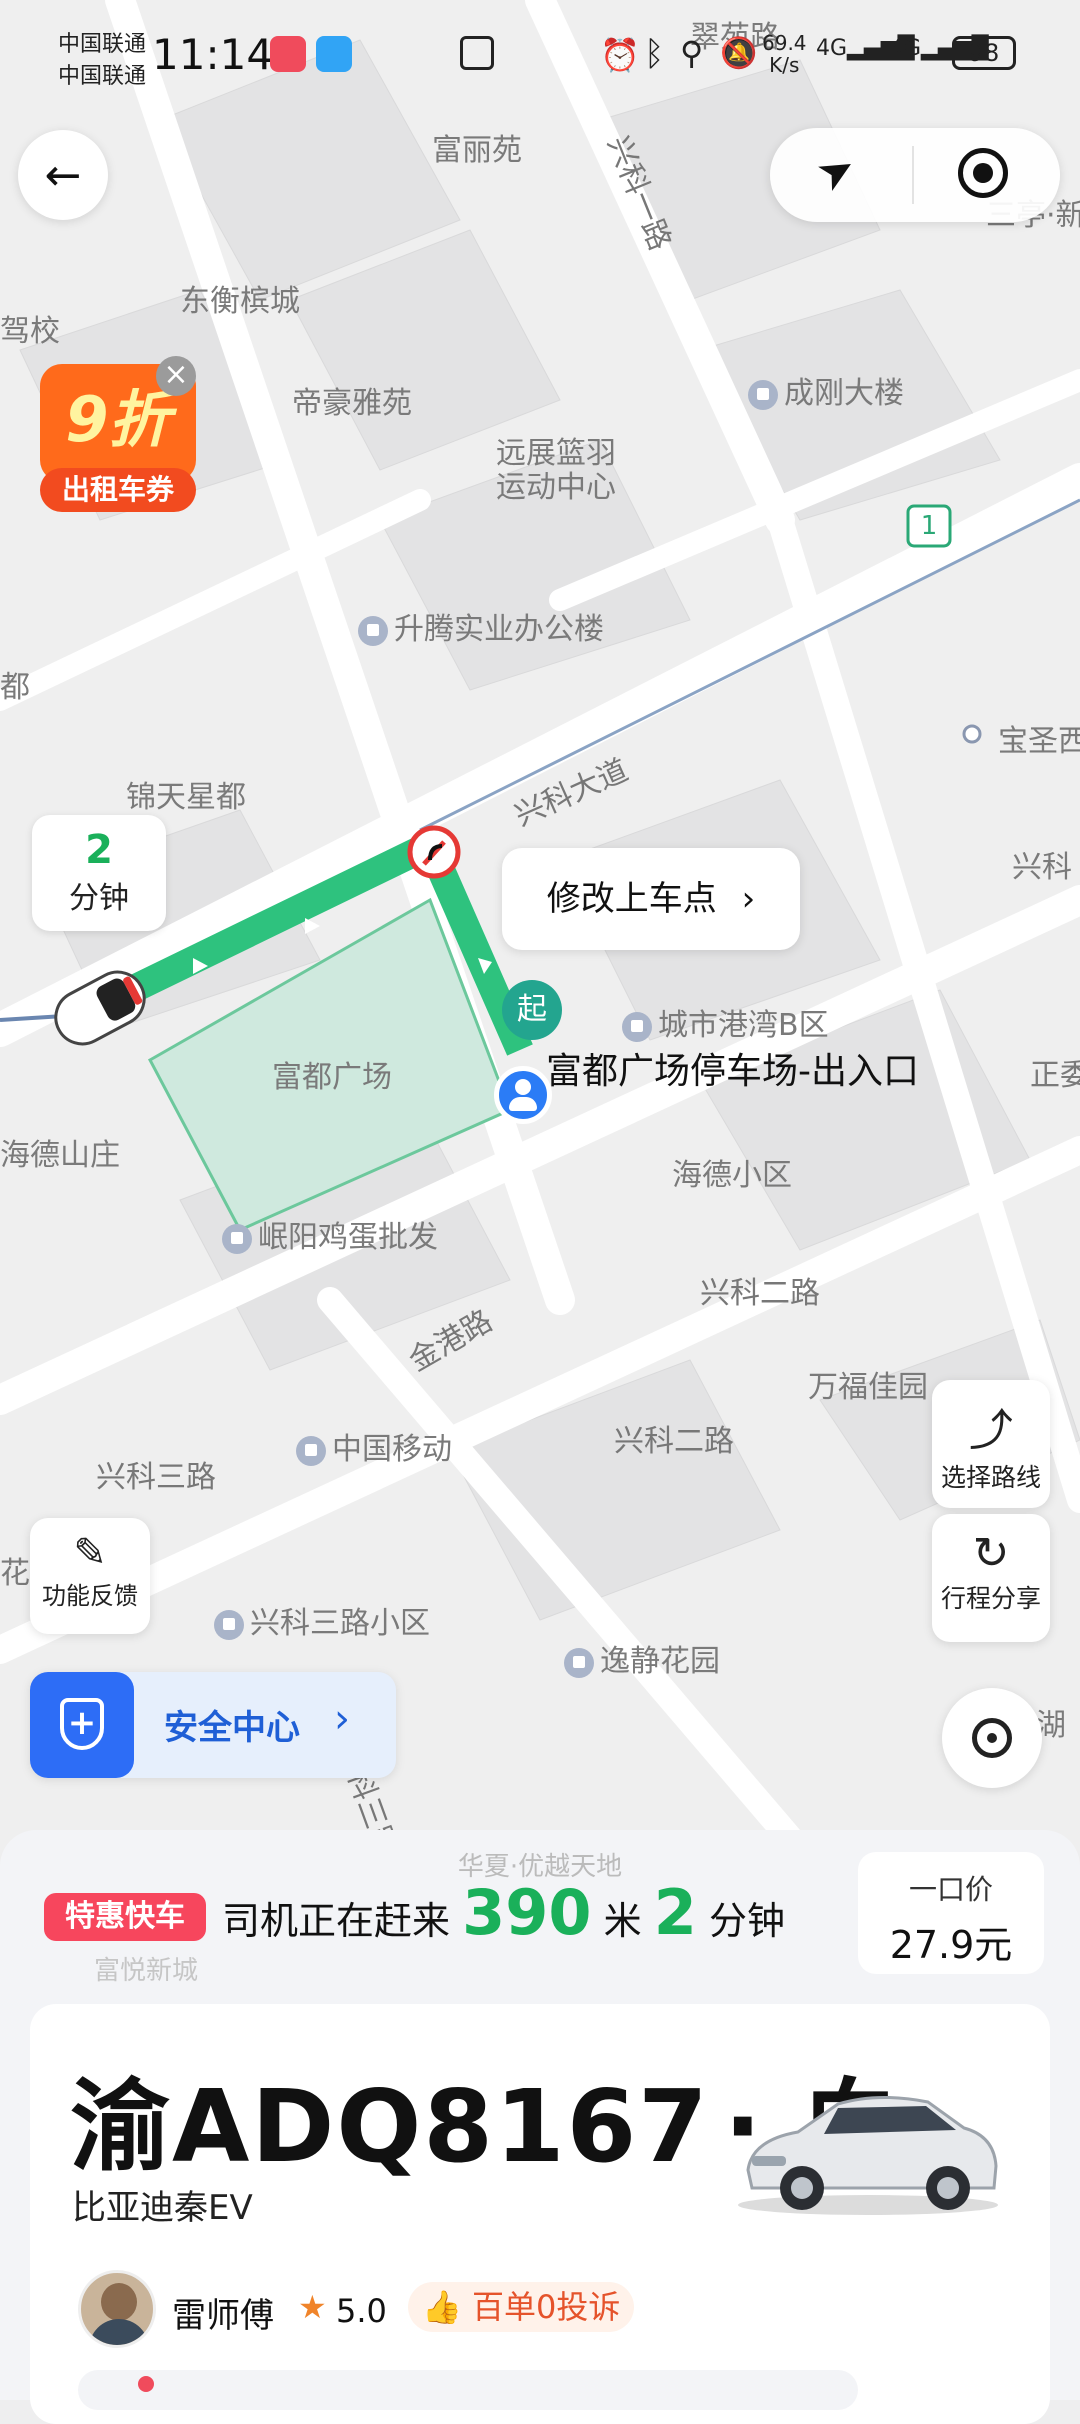 This screenshot has height=2424, width=1080. What do you see at coordinates (868, 1387) in the screenshot?
I see `map-label: 万福佳园` at bounding box center [868, 1387].